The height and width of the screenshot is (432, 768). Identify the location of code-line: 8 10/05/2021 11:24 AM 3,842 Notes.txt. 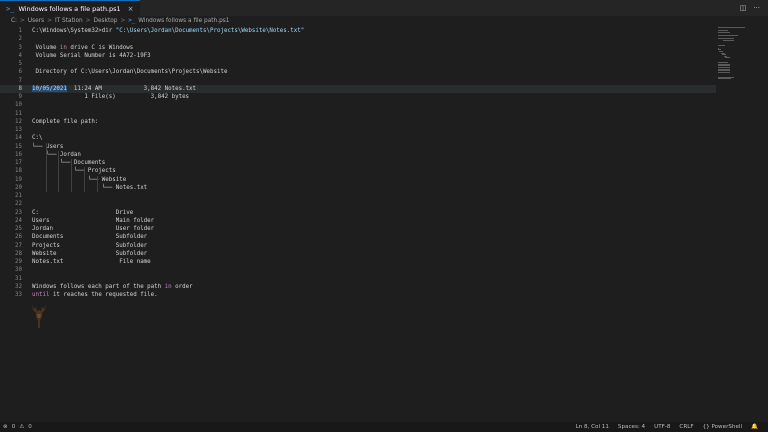
(358, 88).